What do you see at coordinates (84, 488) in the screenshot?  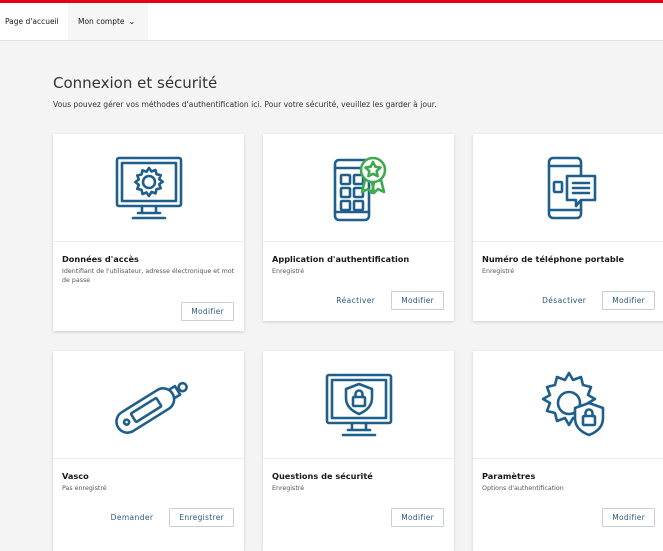 I see `card-description: Pas enregistré` at bounding box center [84, 488].